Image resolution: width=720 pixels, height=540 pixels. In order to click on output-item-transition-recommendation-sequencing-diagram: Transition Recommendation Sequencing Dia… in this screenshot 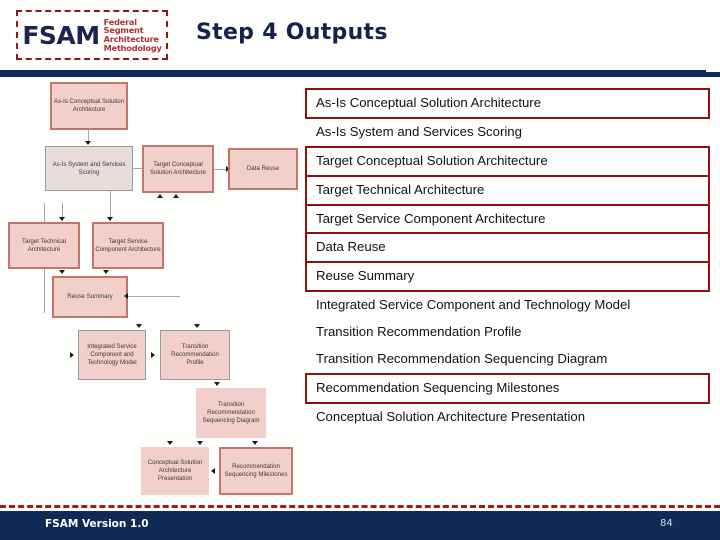, I will do `click(507, 359)`.